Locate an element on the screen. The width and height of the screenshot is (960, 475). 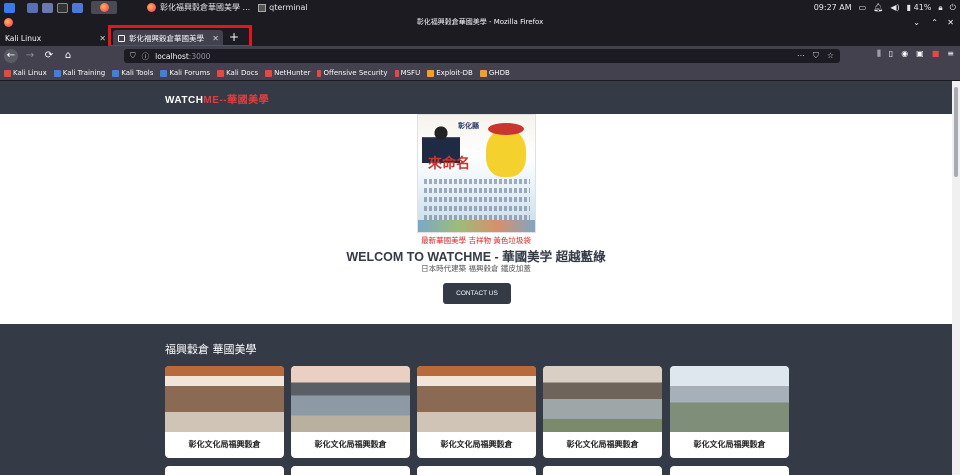
bookmark-kali-training: Kali Training is located at coordinates (79, 73).